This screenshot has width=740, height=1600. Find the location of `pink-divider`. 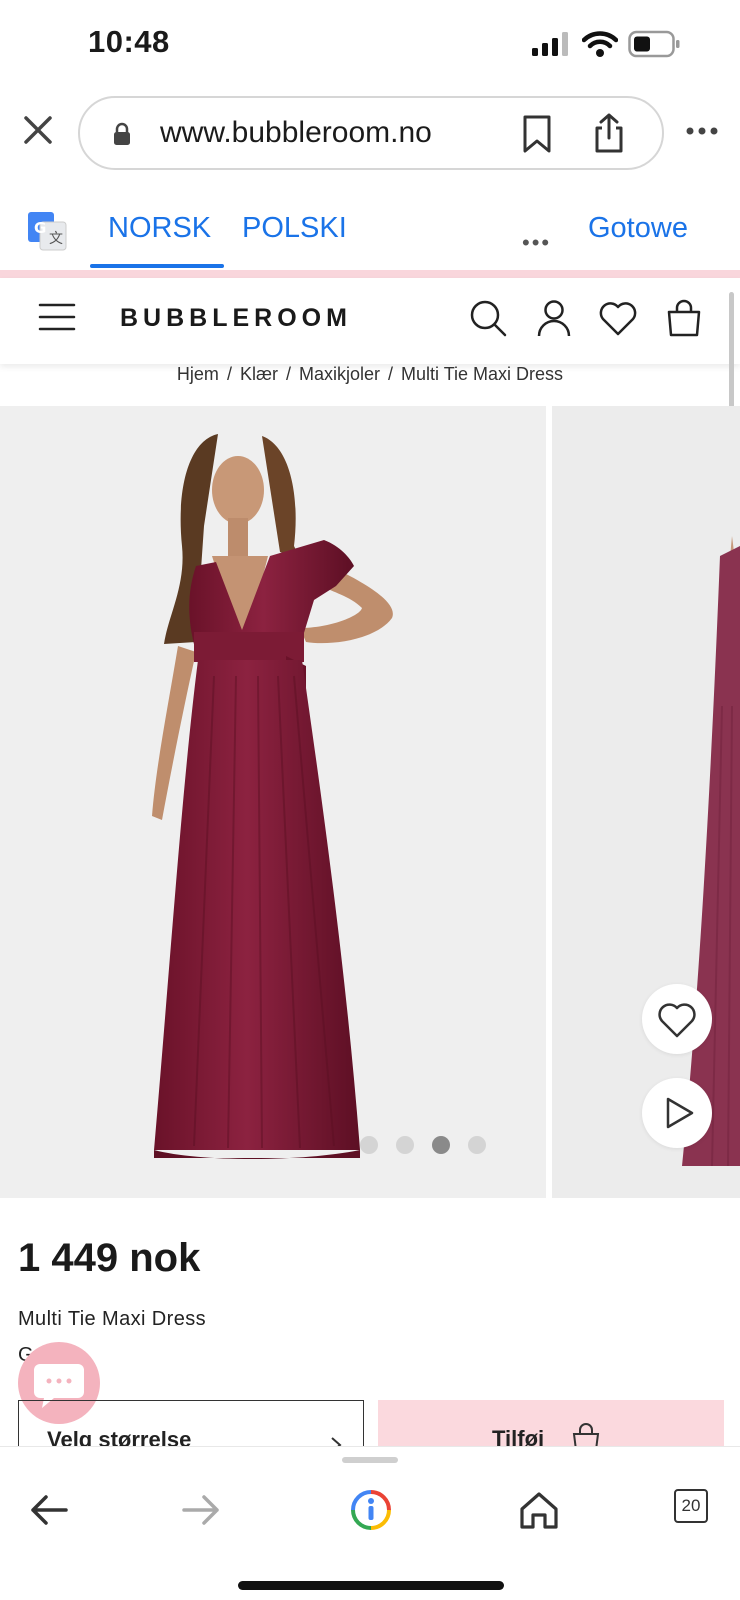

pink-divider is located at coordinates (370, 274).